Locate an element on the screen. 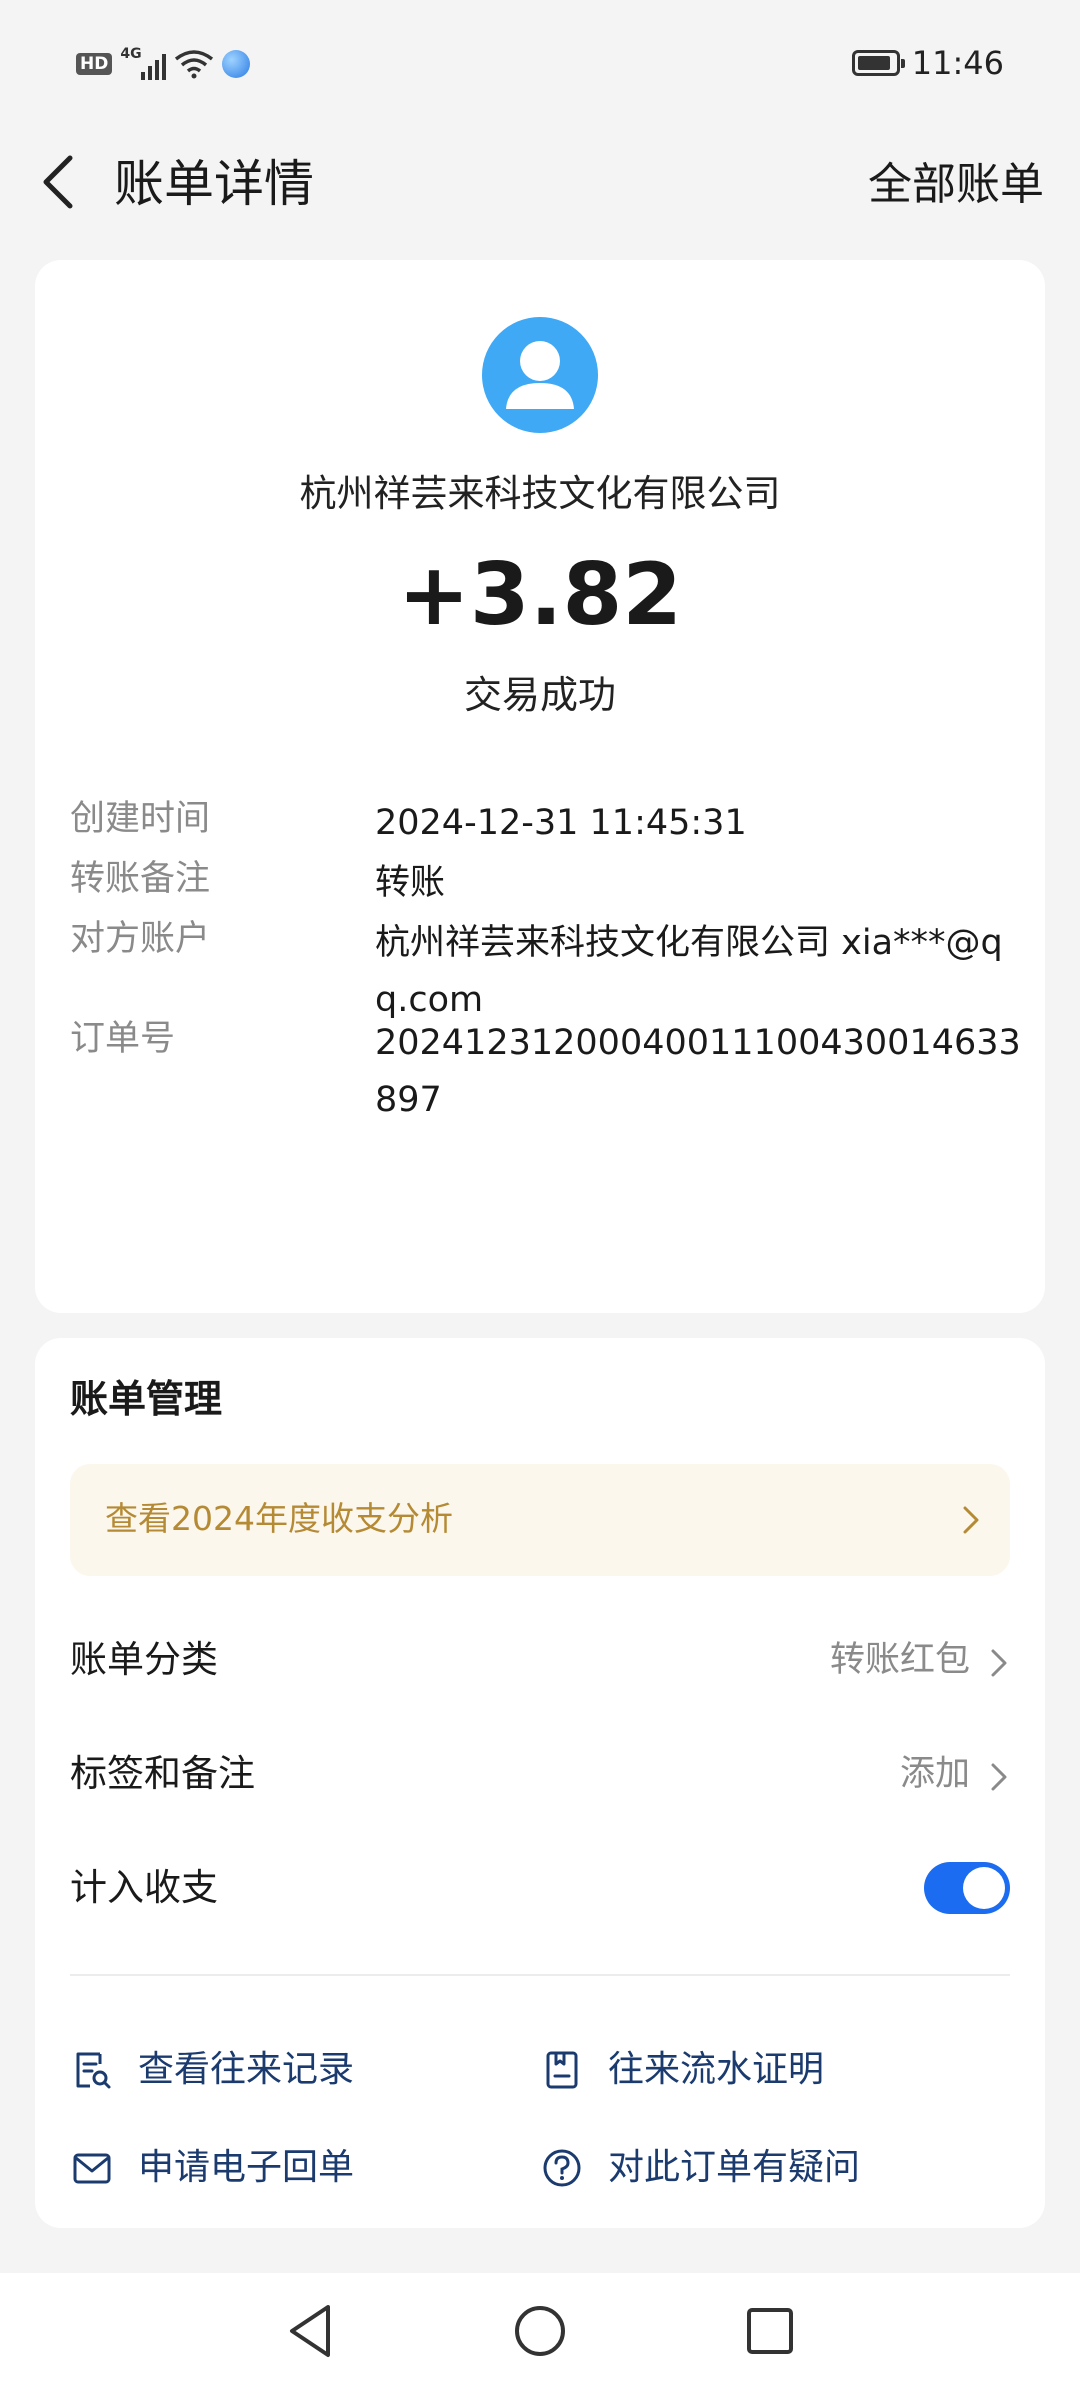 This screenshot has height=2388, width=1080. link-label: 查看往来记录 is located at coordinates (246, 2069).